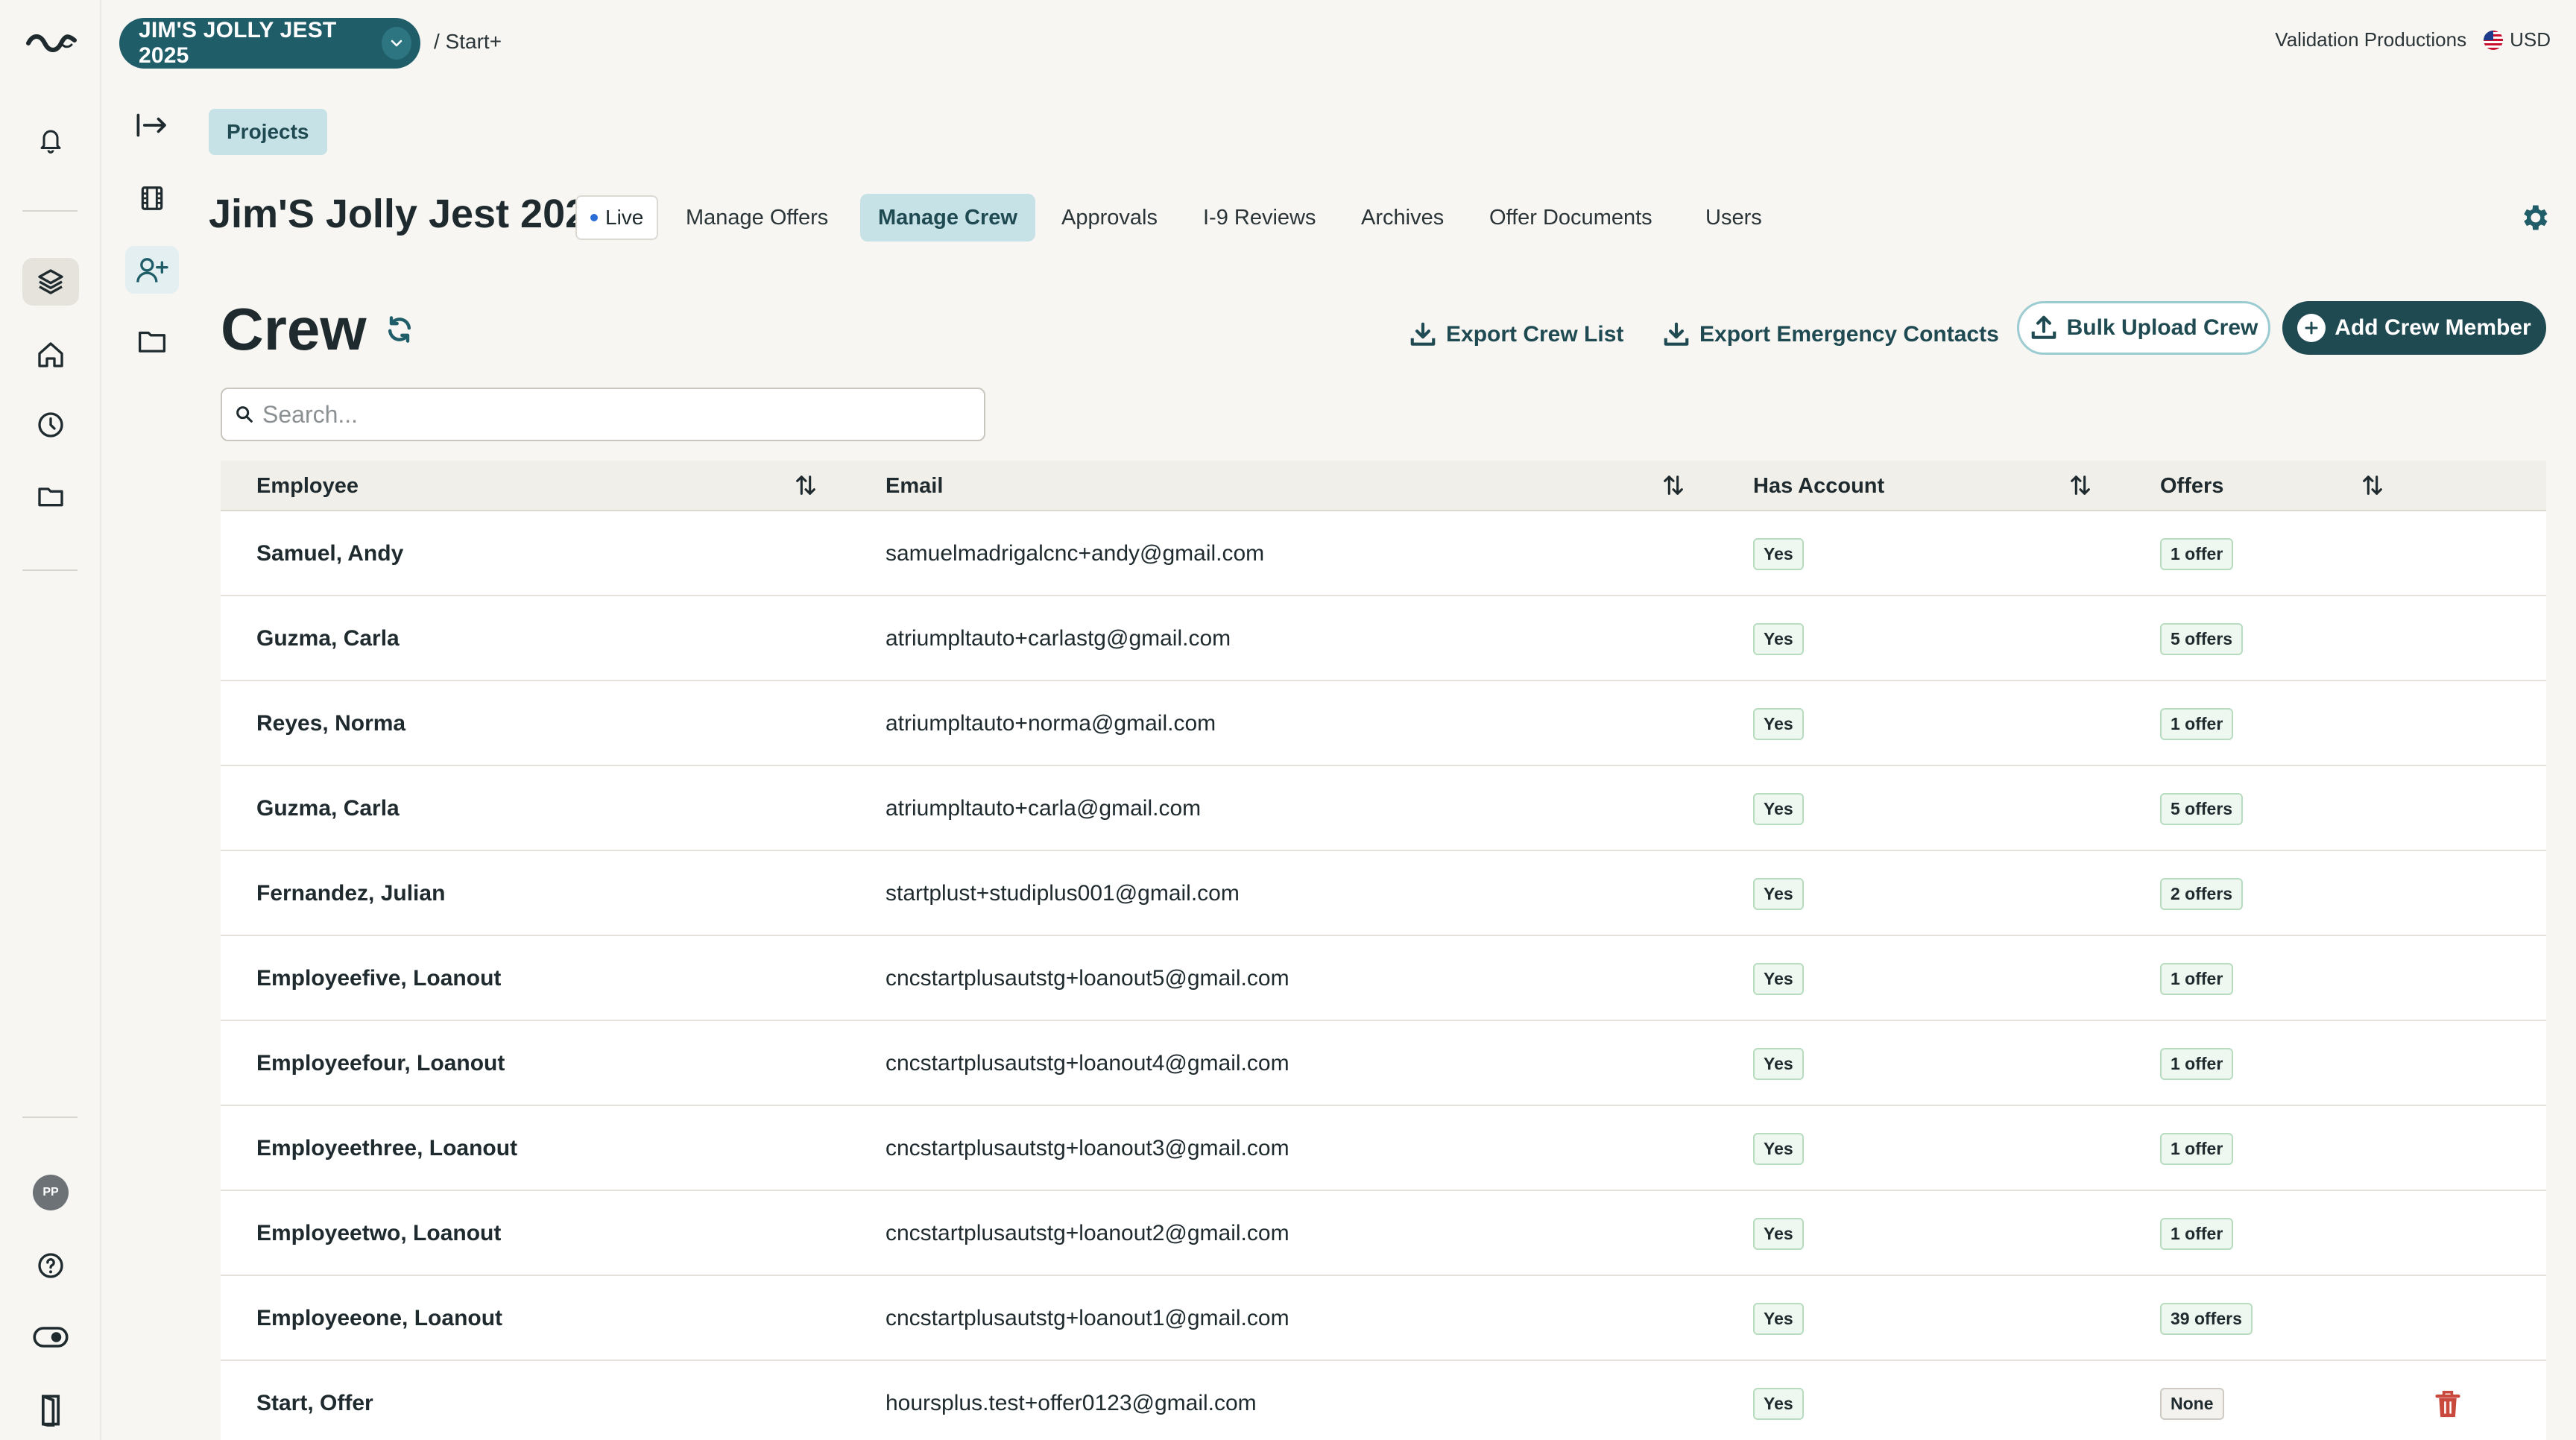  What do you see at coordinates (307, 486) in the screenshot?
I see `column-header-employee: Employee` at bounding box center [307, 486].